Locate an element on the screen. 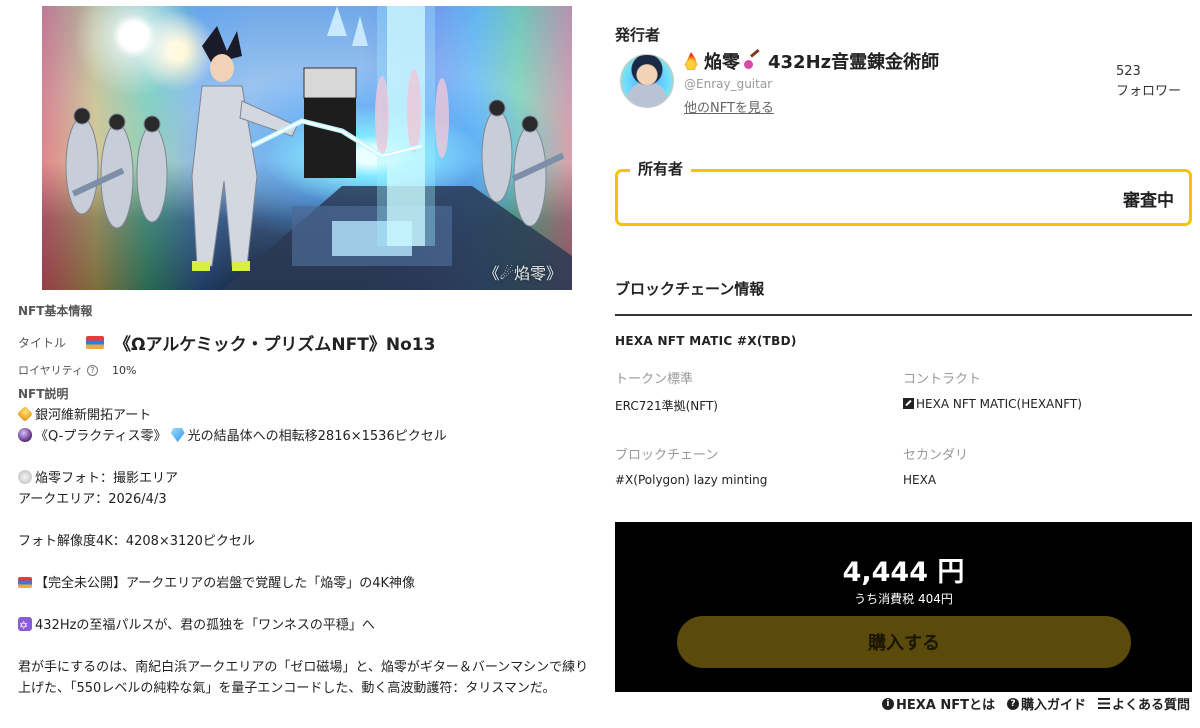 The width and height of the screenshot is (1200, 728). publisher-heading: 発行者 is located at coordinates (638, 35).